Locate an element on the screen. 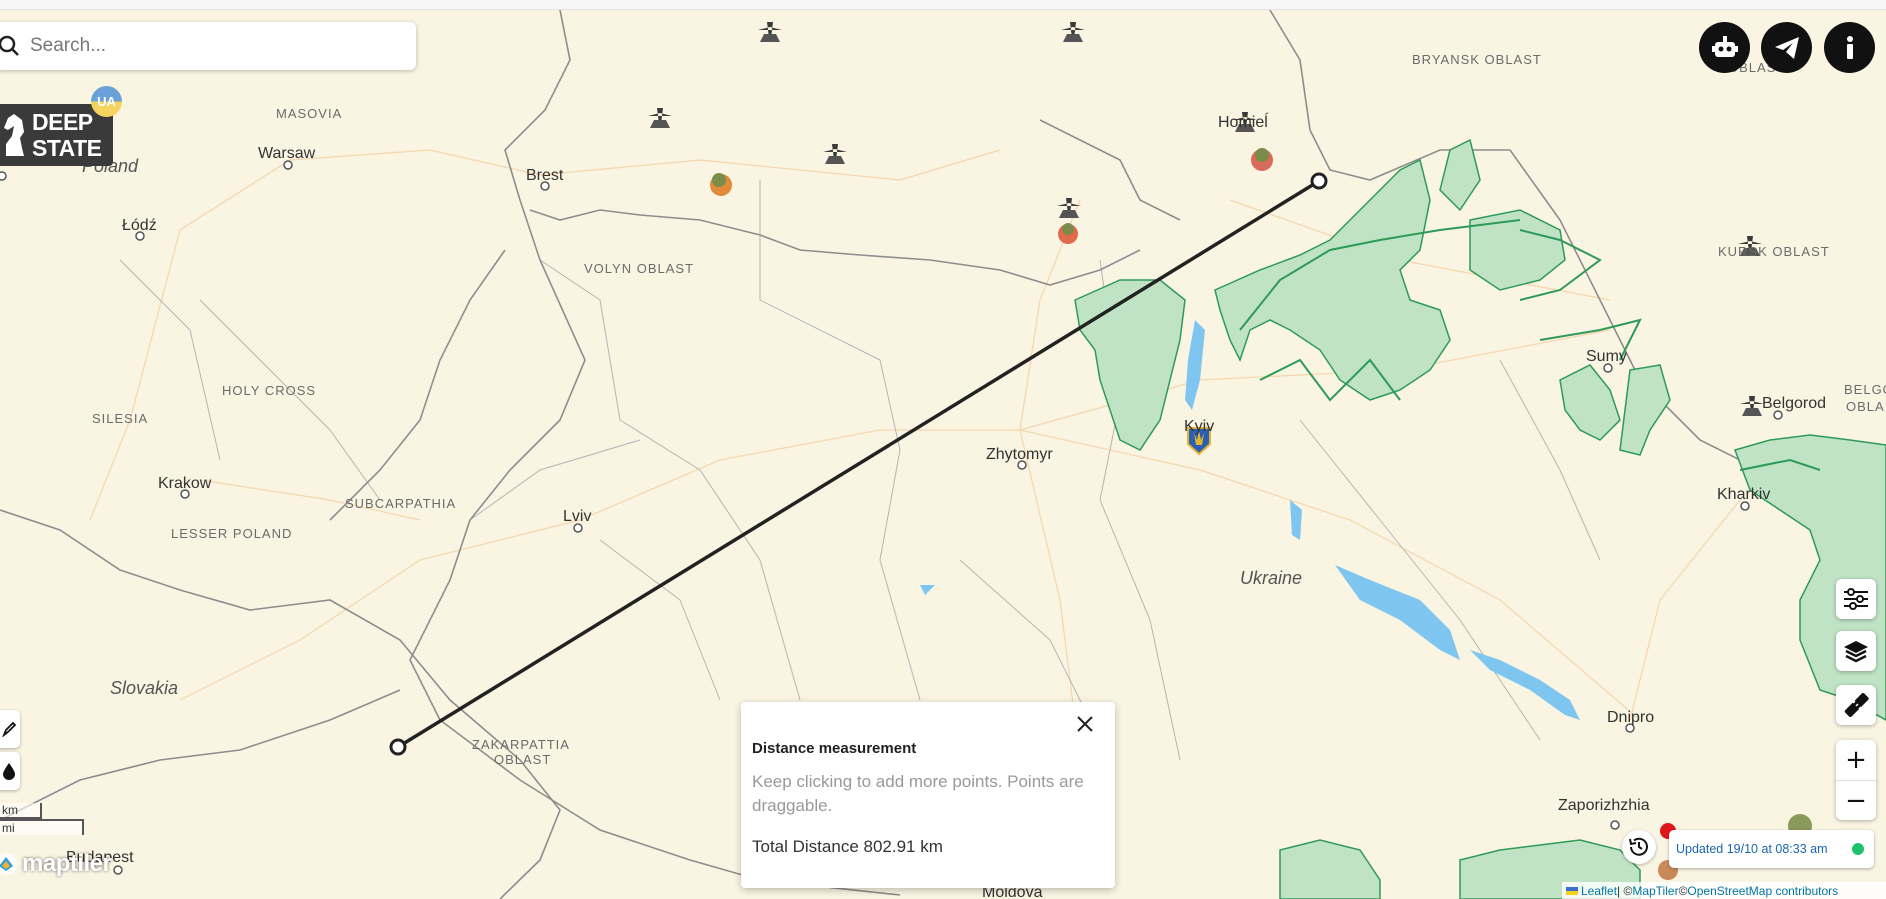  ruler-button is located at coordinates (1856, 705).